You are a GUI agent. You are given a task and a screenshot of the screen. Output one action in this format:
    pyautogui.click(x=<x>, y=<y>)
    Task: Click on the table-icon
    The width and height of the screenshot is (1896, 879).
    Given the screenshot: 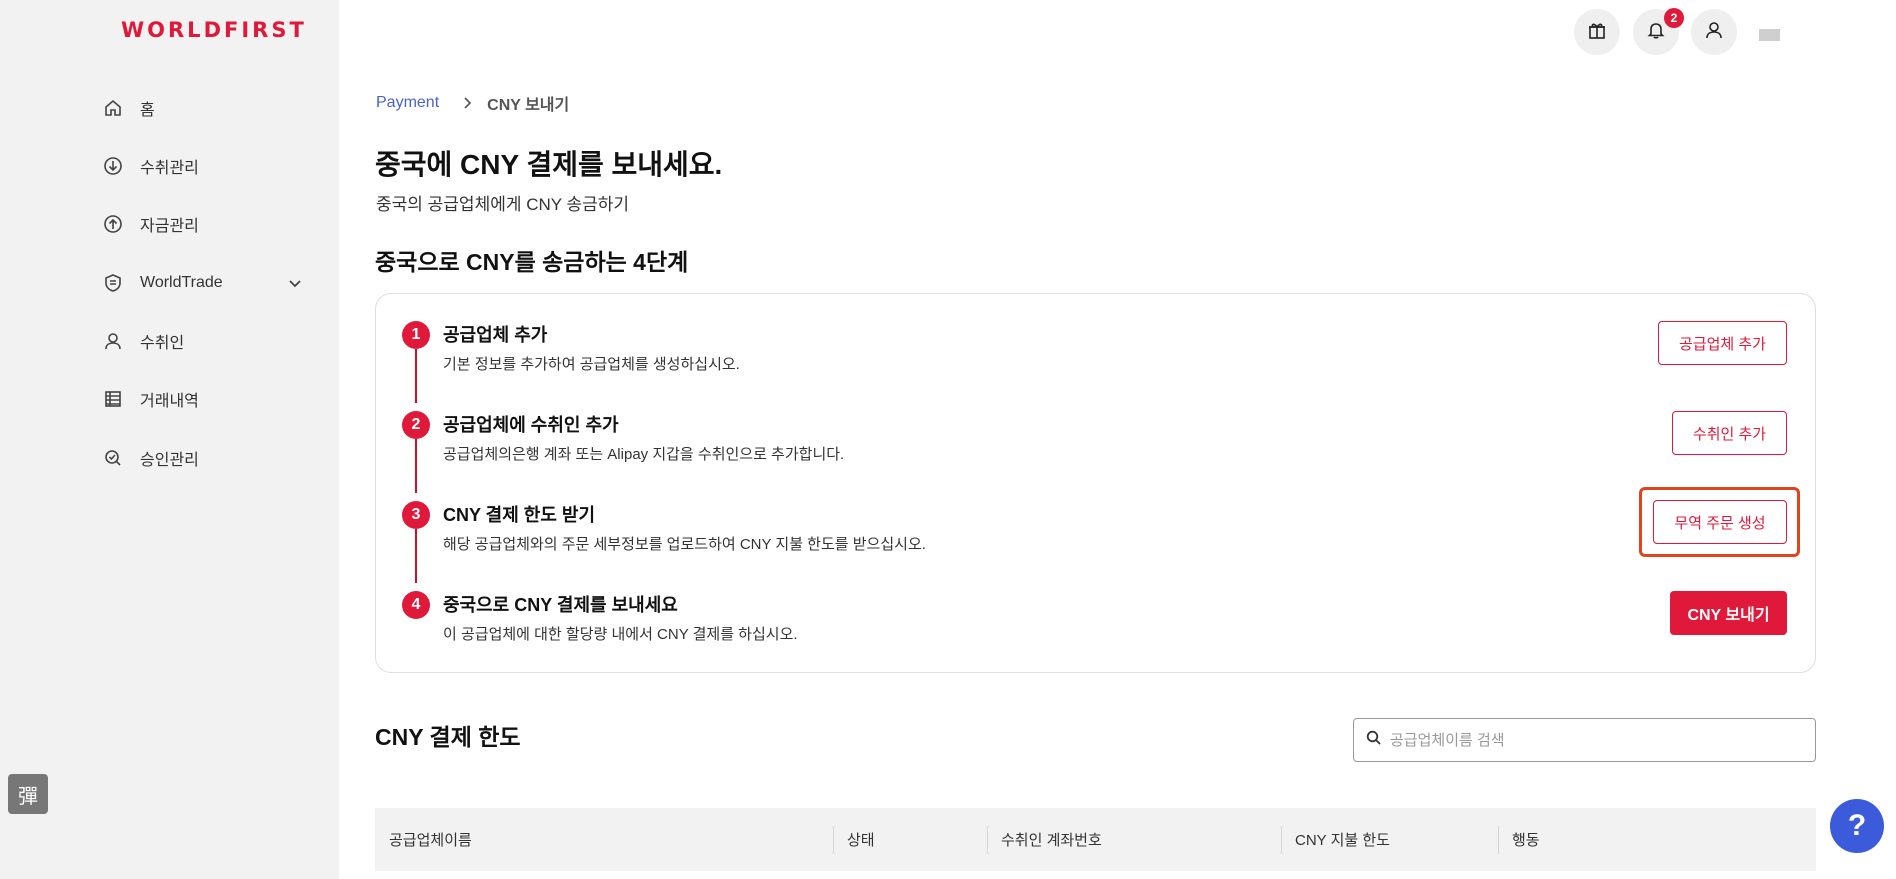 What is the action you would take?
    pyautogui.click(x=113, y=399)
    